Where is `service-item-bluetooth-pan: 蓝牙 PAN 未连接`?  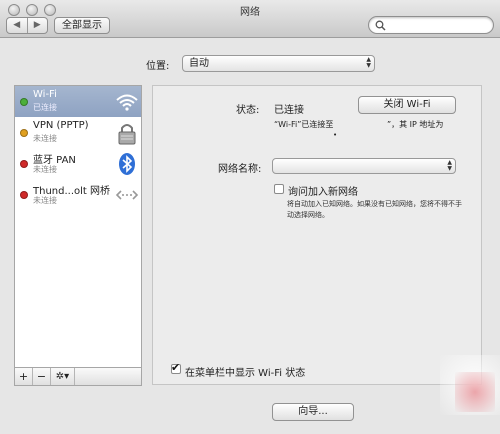
service-item-bluetooth-pan: 蓝牙 PAN 未连接 is located at coordinates (78, 163).